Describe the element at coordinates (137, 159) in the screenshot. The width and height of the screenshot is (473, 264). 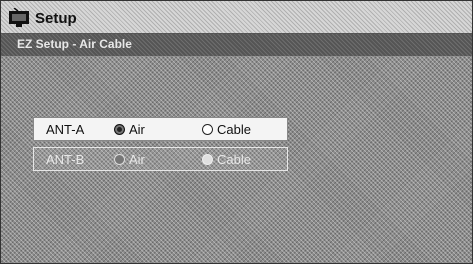
I see `ant-b-air-label: Air` at that location.